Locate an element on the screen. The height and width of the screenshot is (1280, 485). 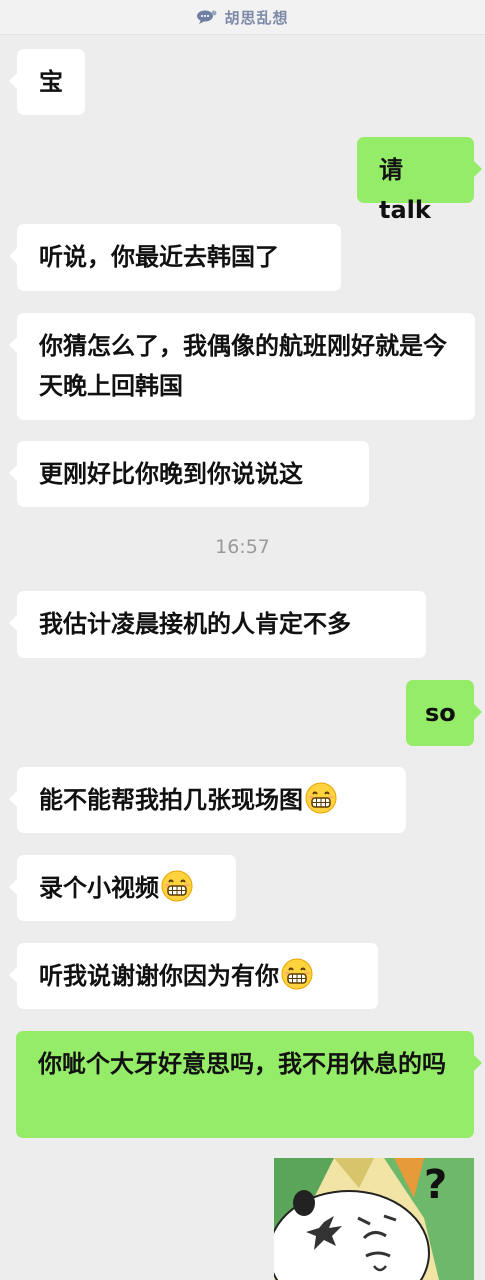
message-text: 听说，你最近去韩国了 is located at coordinates (159, 257).